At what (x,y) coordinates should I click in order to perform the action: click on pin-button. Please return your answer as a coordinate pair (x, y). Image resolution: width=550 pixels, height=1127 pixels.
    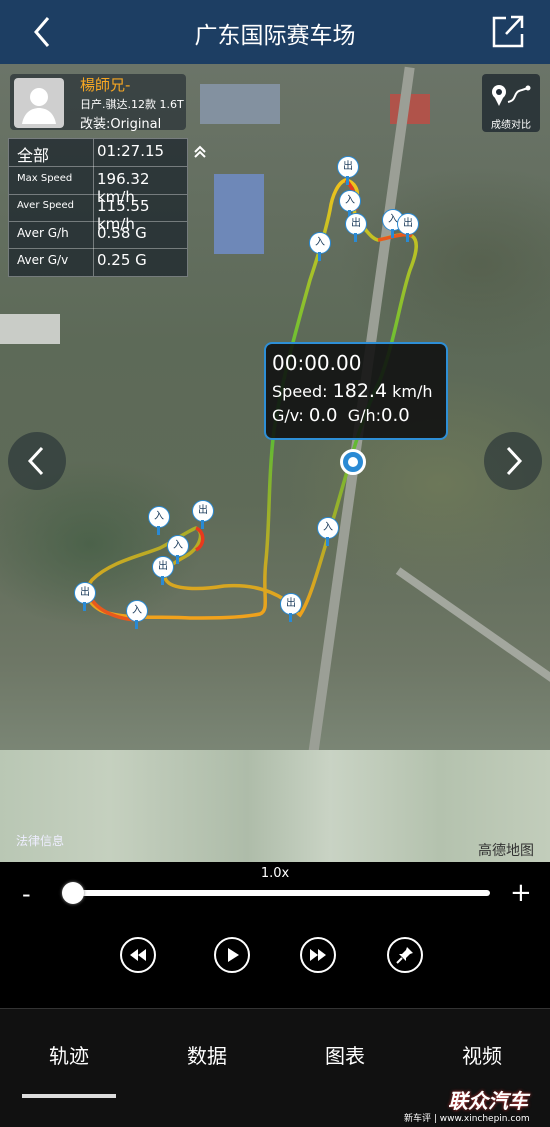
    Looking at the image, I should click on (405, 955).